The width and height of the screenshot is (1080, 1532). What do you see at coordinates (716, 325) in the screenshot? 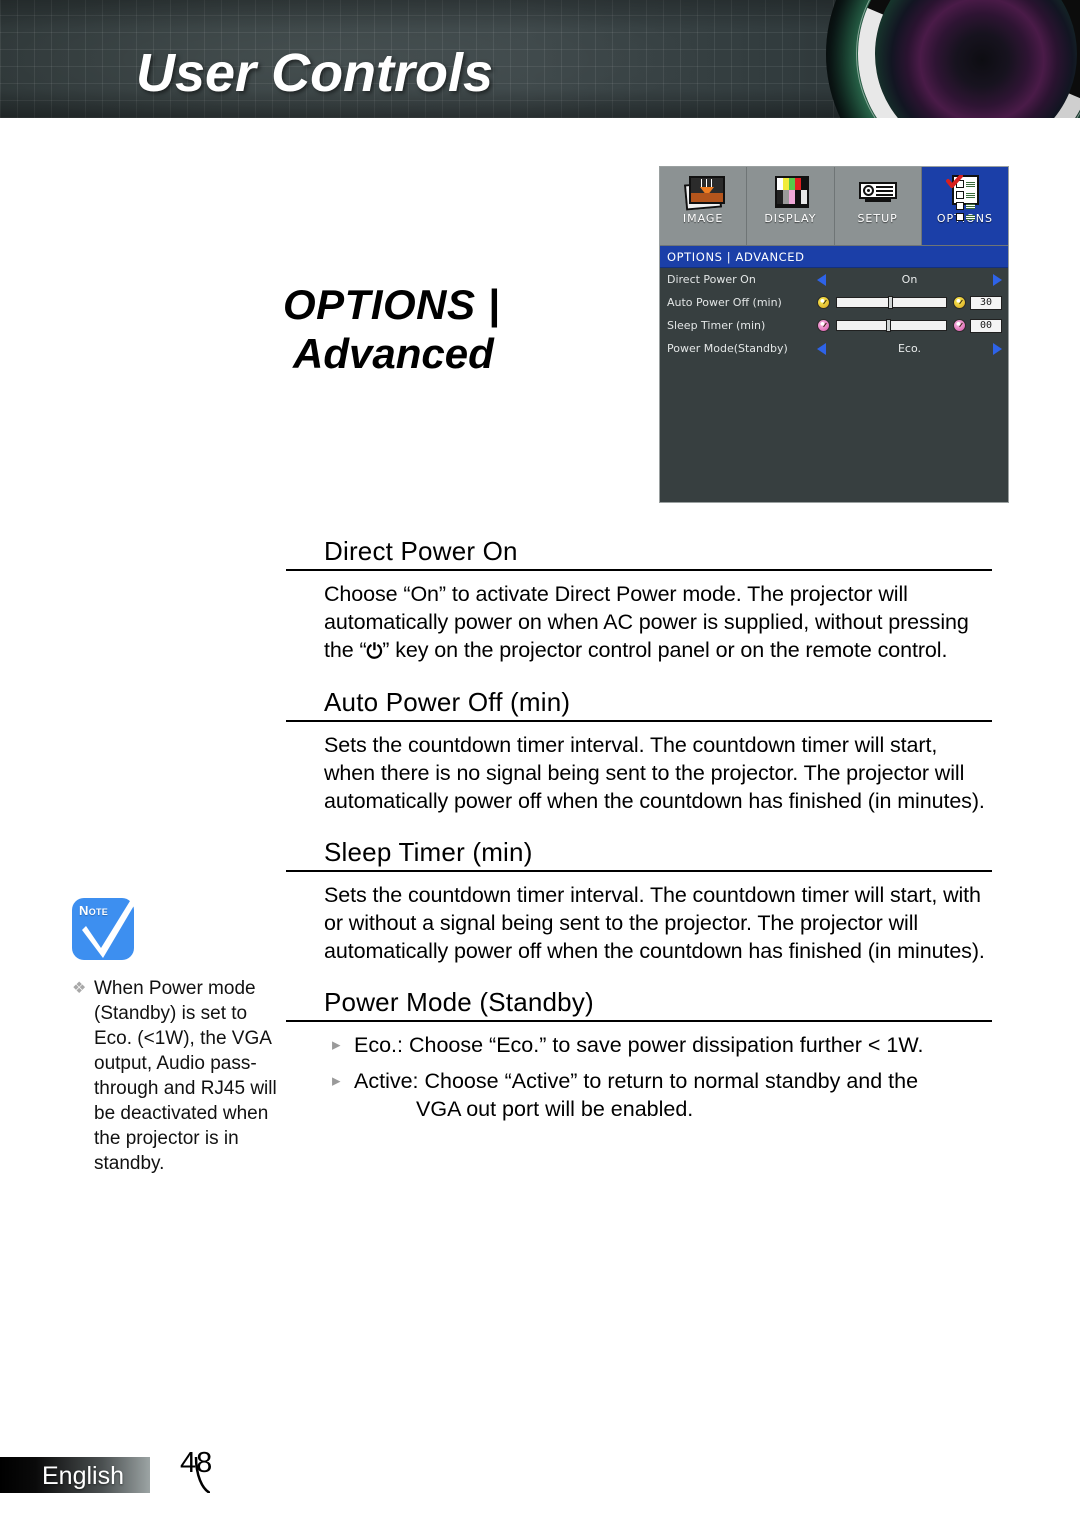
I see `osd-row-label: Sleep Timer (min)` at bounding box center [716, 325].